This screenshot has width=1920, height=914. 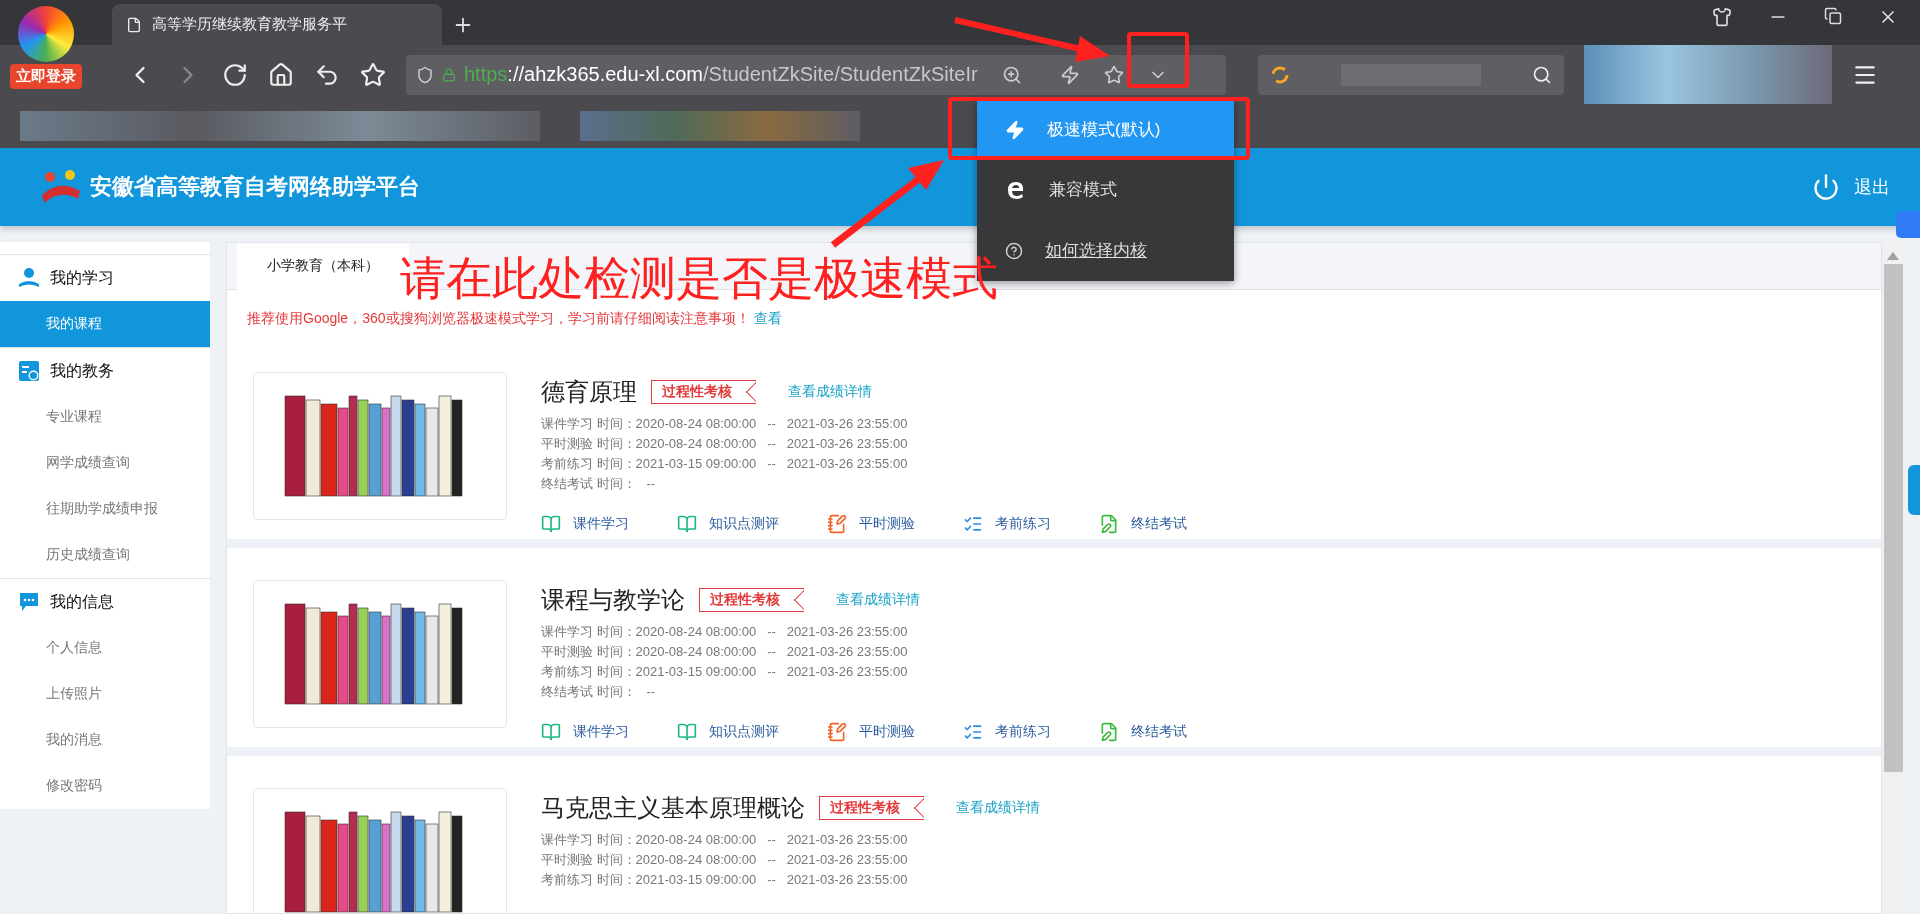 I want to click on document-icon, so click(x=134, y=24).